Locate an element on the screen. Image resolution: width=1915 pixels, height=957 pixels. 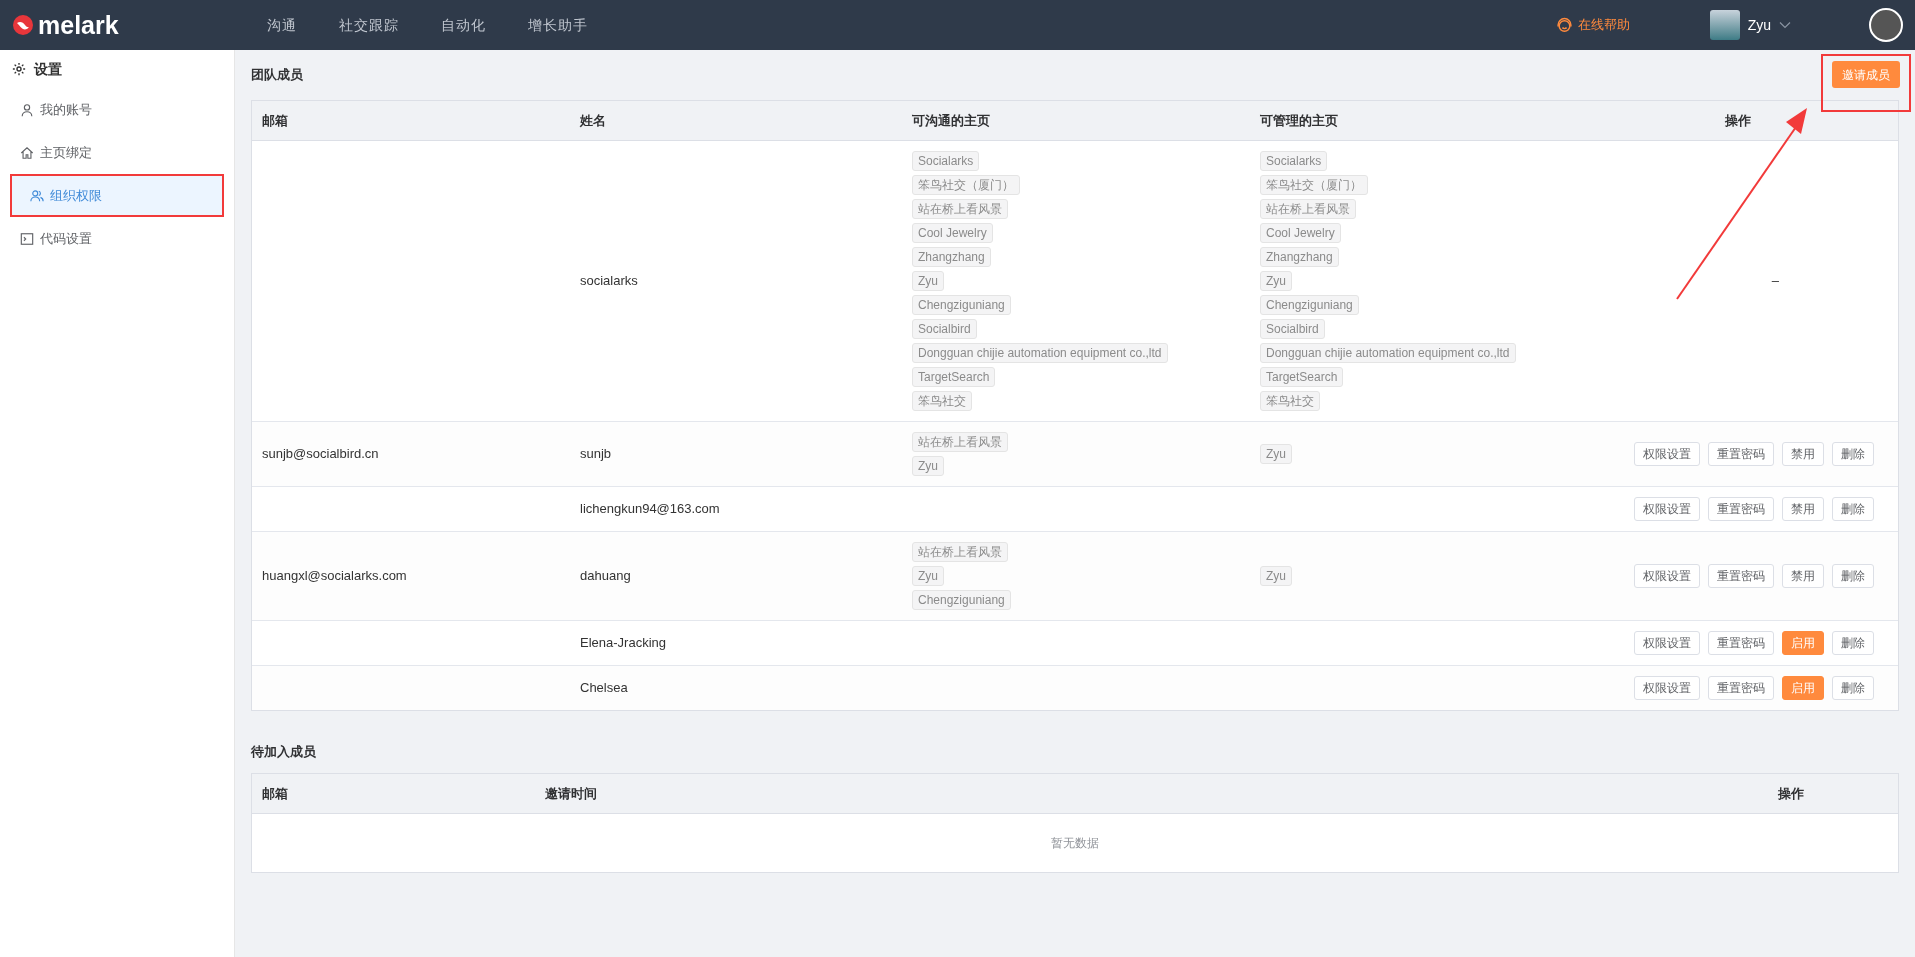
name-cell: lichengkun94@163.com is located at coordinates (650, 509).